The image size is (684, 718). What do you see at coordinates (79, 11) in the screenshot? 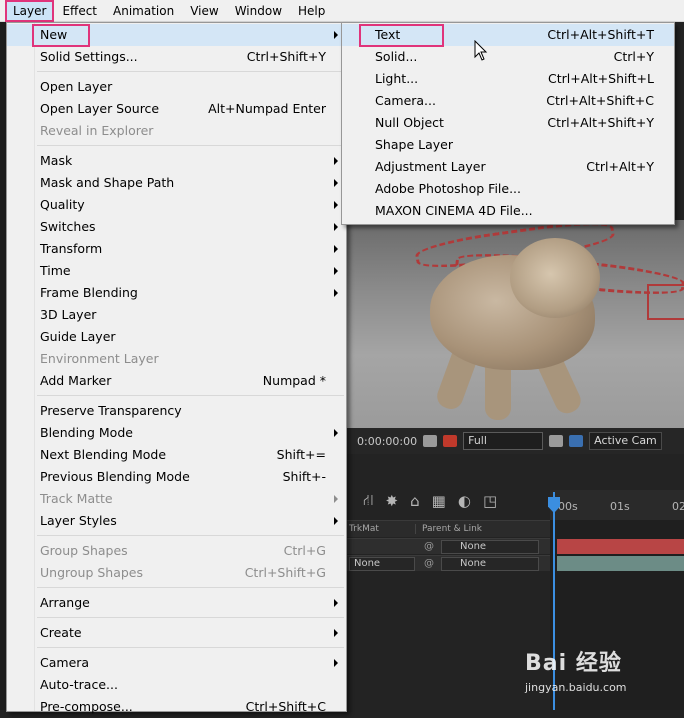
I see `menubar-effect: Effect` at bounding box center [79, 11].